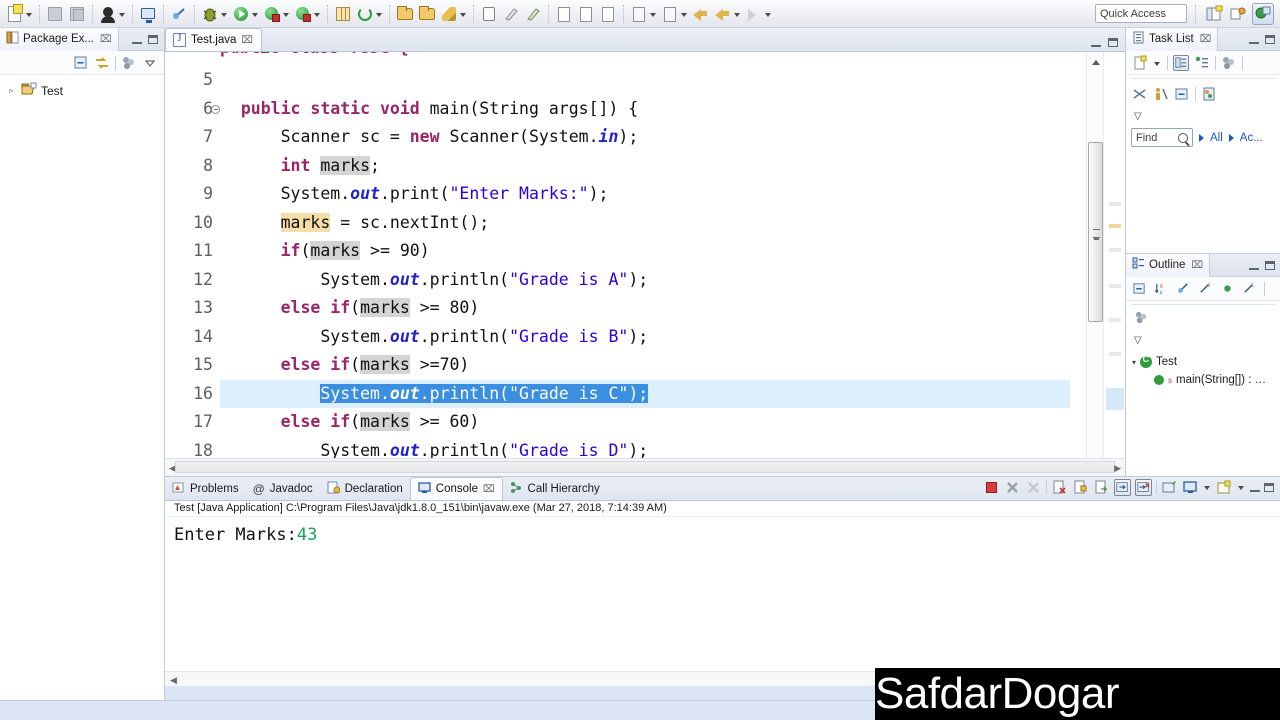 The width and height of the screenshot is (1280, 720). What do you see at coordinates (645, 137) in the screenshot?
I see `code-line: Scanner sc = new Scanner(System.in);` at bounding box center [645, 137].